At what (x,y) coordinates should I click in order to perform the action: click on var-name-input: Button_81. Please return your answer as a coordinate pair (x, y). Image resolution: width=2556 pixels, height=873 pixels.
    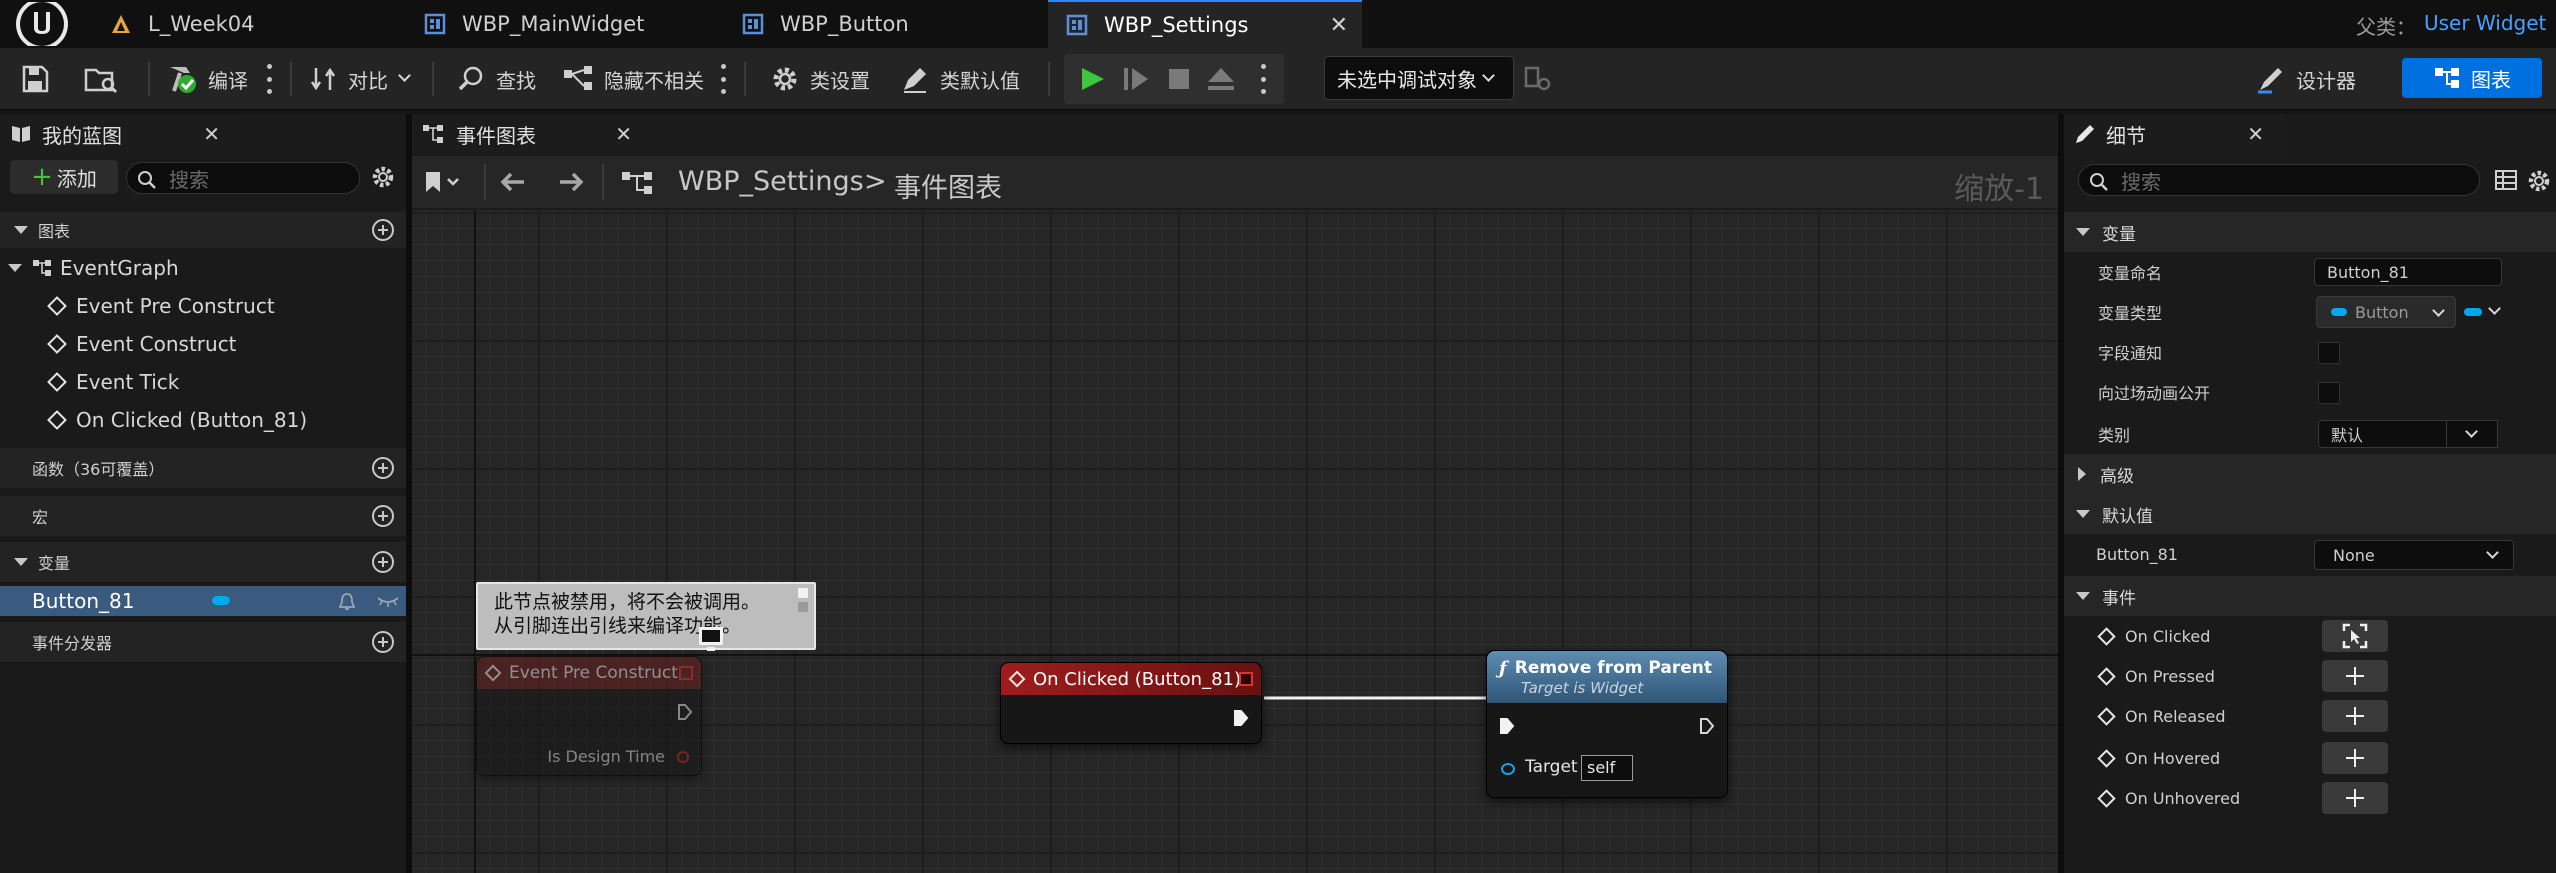
    Looking at the image, I should click on (2408, 272).